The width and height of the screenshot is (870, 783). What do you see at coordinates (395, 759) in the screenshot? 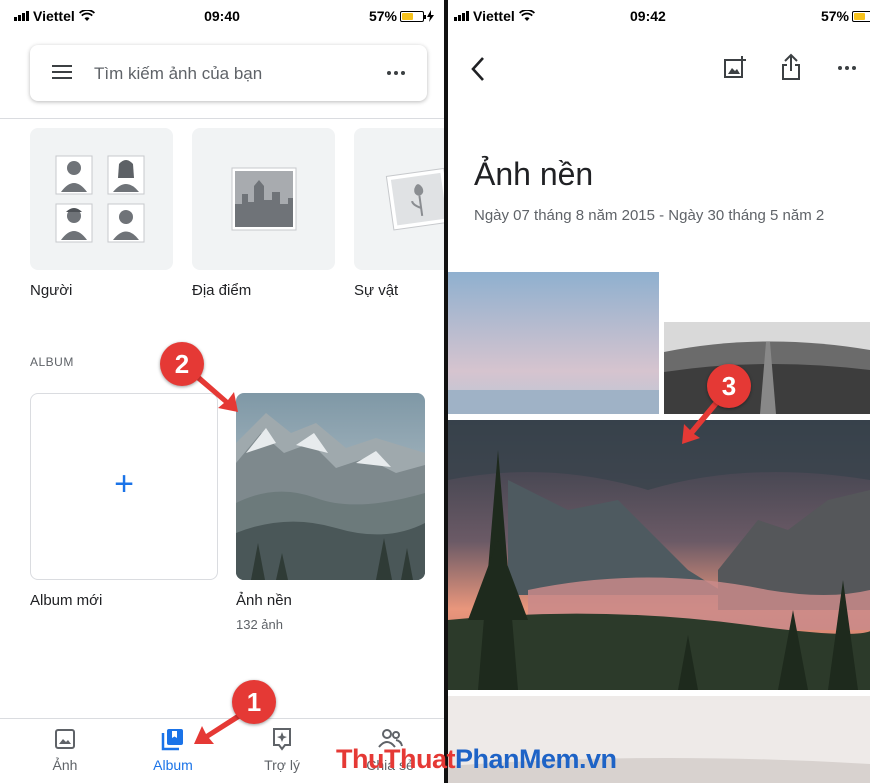
I see `watermark-part-1: ThuThuat` at bounding box center [395, 759].